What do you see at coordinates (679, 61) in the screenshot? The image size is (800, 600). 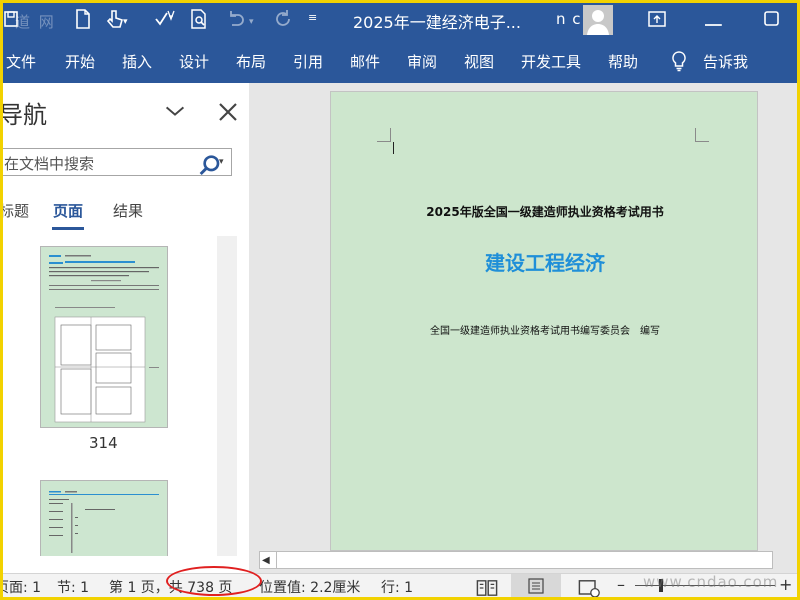 I see `lightbulb-icon` at bounding box center [679, 61].